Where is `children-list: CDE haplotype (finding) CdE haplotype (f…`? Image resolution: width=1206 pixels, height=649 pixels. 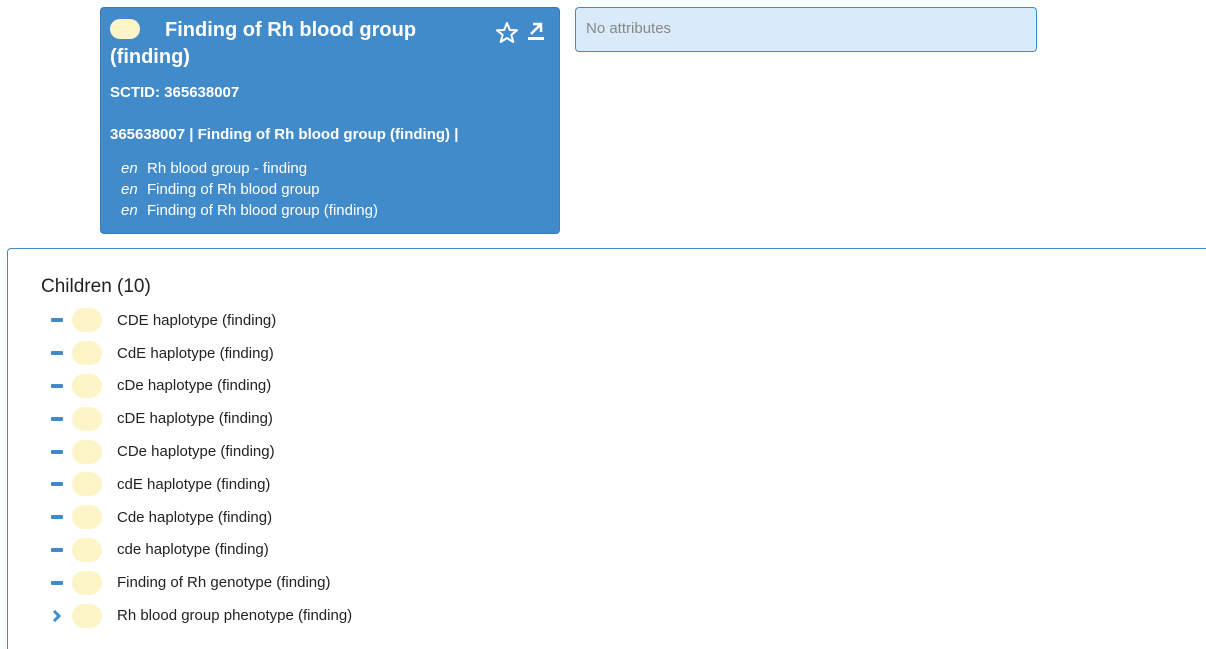 children-list: CDE haplotype (finding) CdE haplotype (f… is located at coordinates (200, 468).